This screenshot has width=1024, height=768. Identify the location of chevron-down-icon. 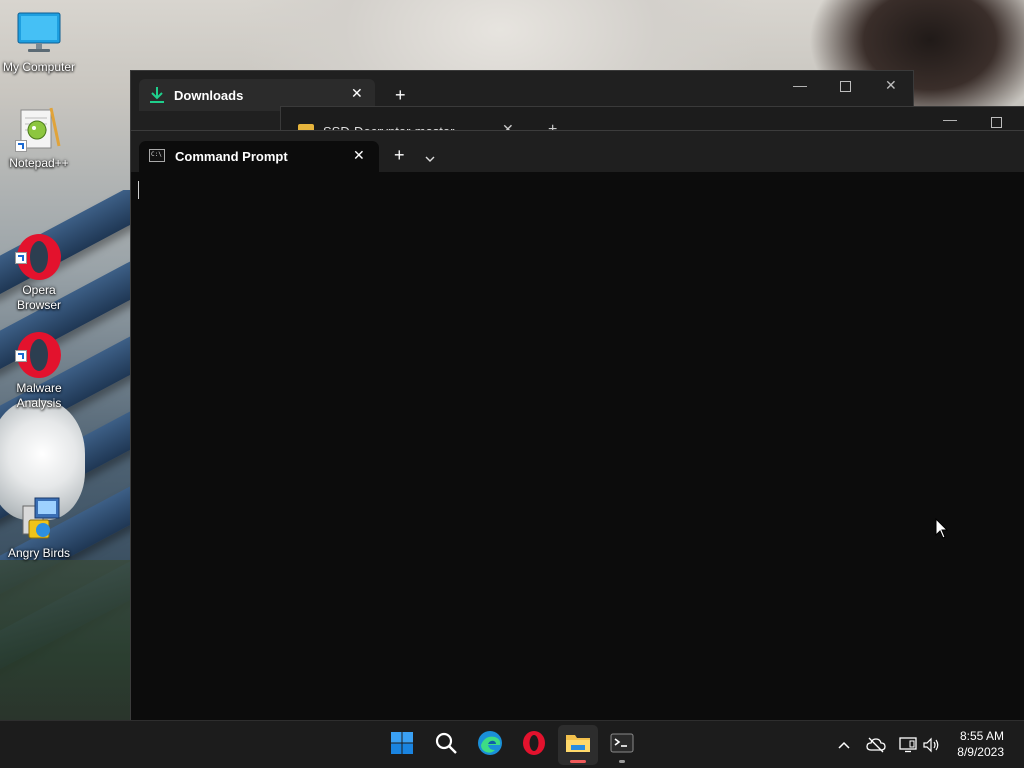
(430, 159).